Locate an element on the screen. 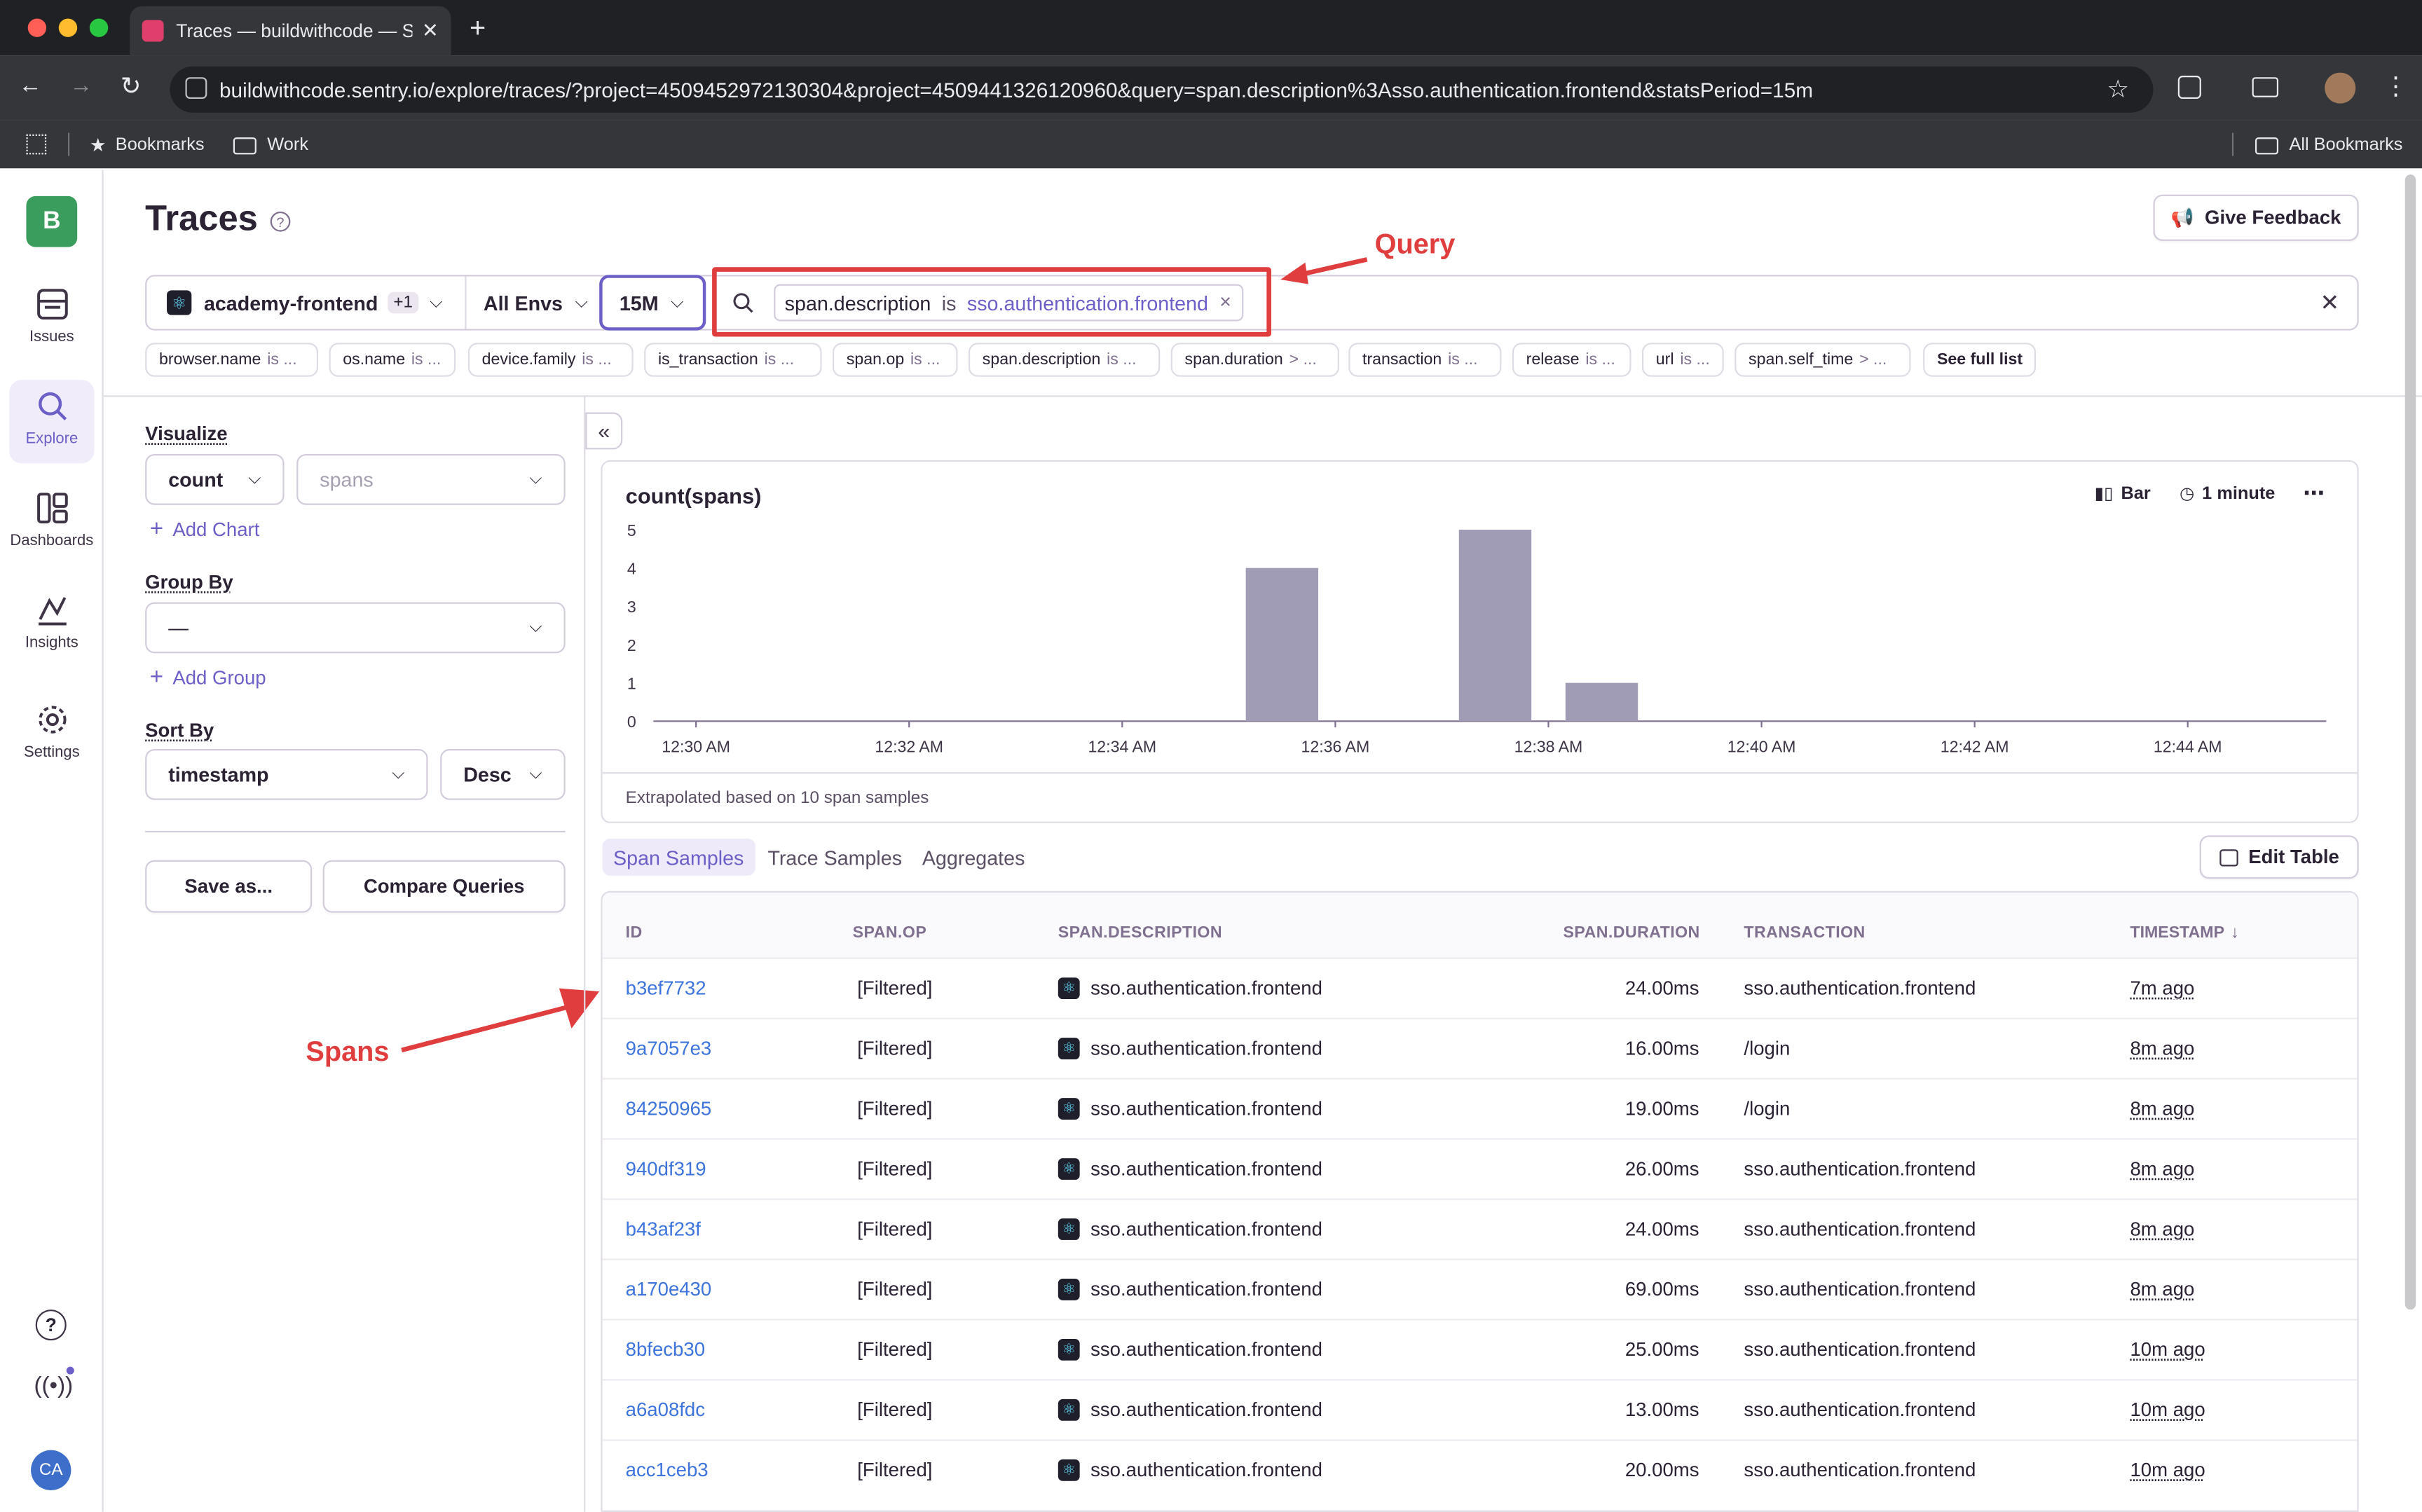  tab-aggregates: Aggregates is located at coordinates (973, 858).